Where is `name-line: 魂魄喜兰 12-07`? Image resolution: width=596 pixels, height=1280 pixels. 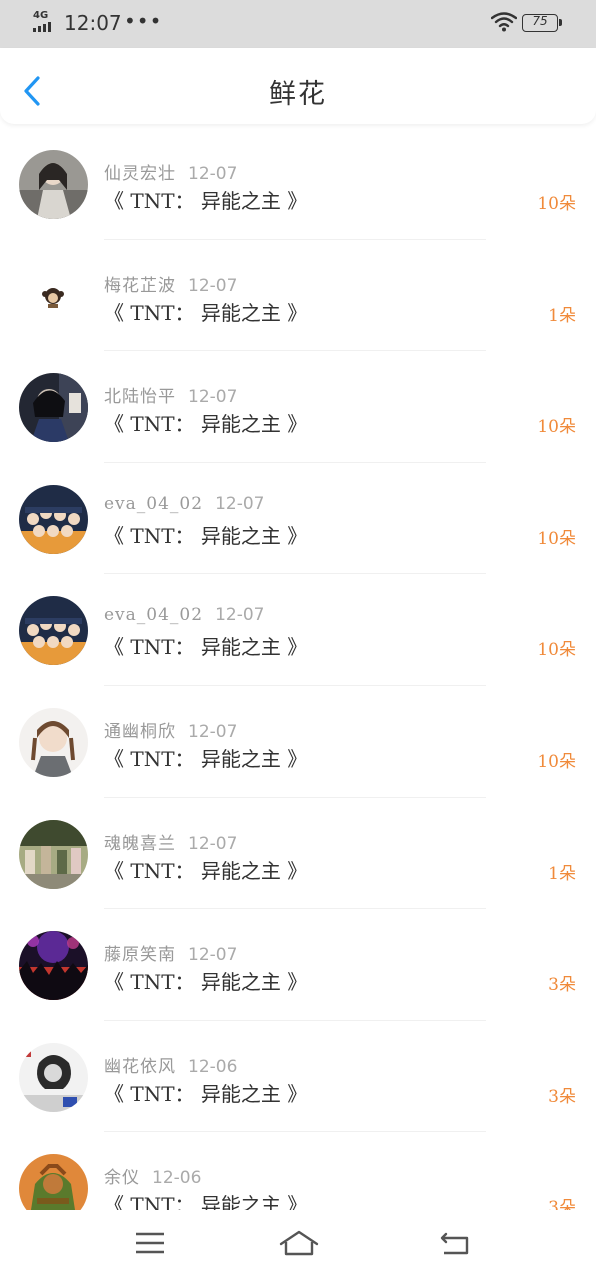 name-line: 魂魄喜兰 12-07 is located at coordinates (170, 841).